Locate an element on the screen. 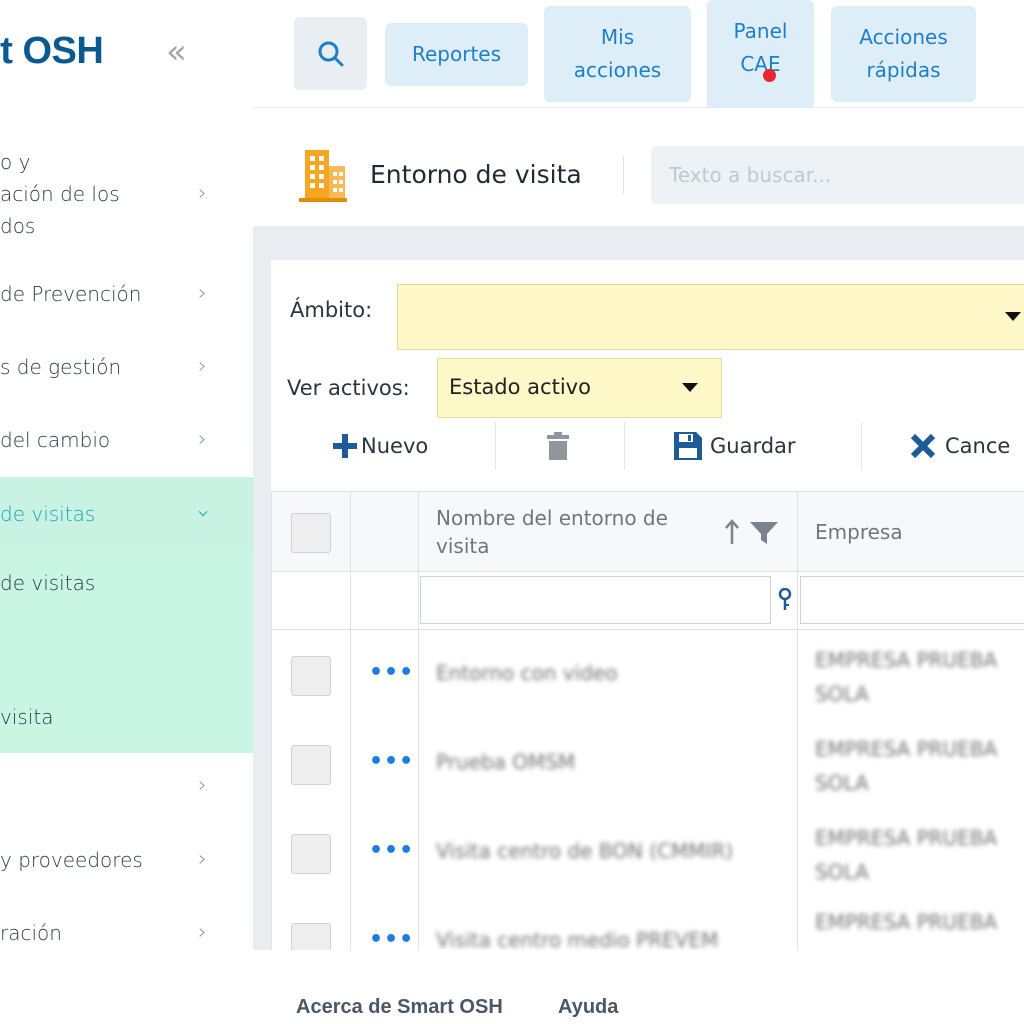 This screenshot has height=1024, width=1024. sort-filter-icon is located at coordinates (752, 532).